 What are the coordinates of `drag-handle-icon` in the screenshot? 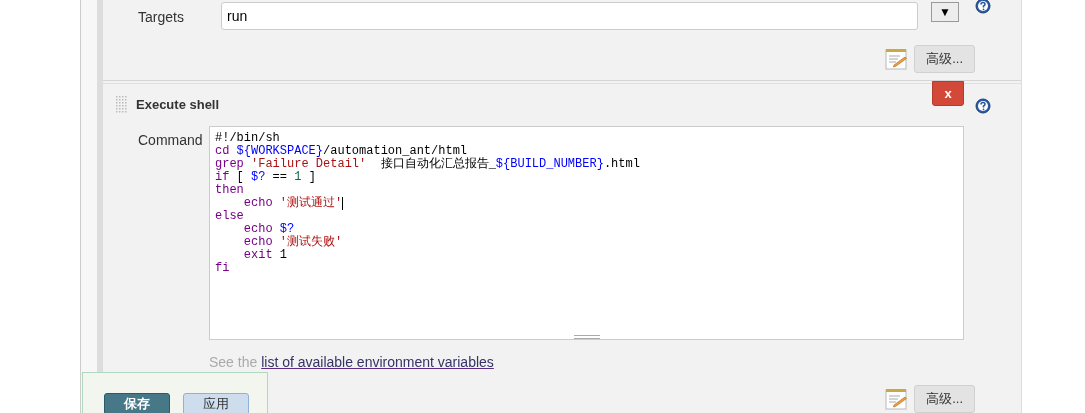 It's located at (122, 105).